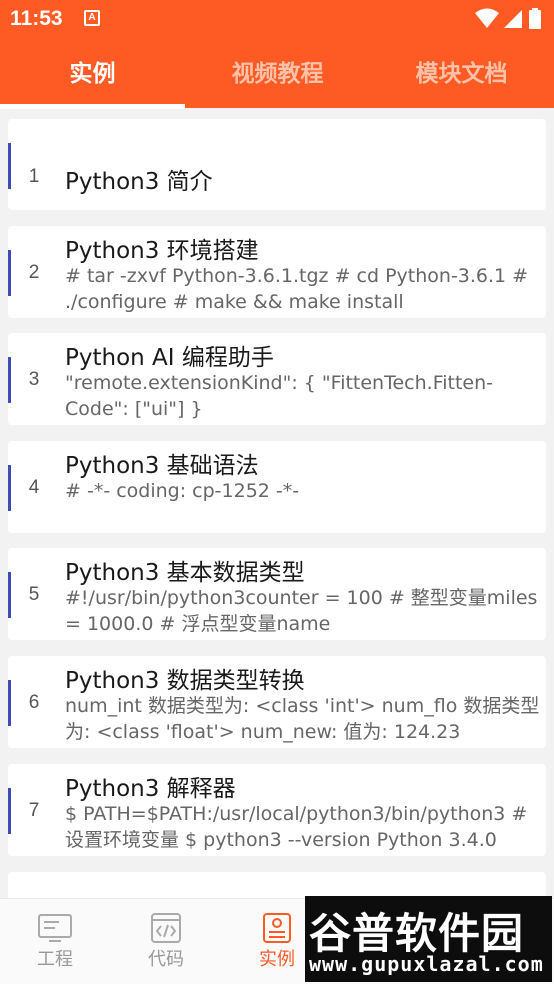 Image resolution: width=554 pixels, height=984 pixels. I want to click on list-item-number: 6, so click(34, 702).